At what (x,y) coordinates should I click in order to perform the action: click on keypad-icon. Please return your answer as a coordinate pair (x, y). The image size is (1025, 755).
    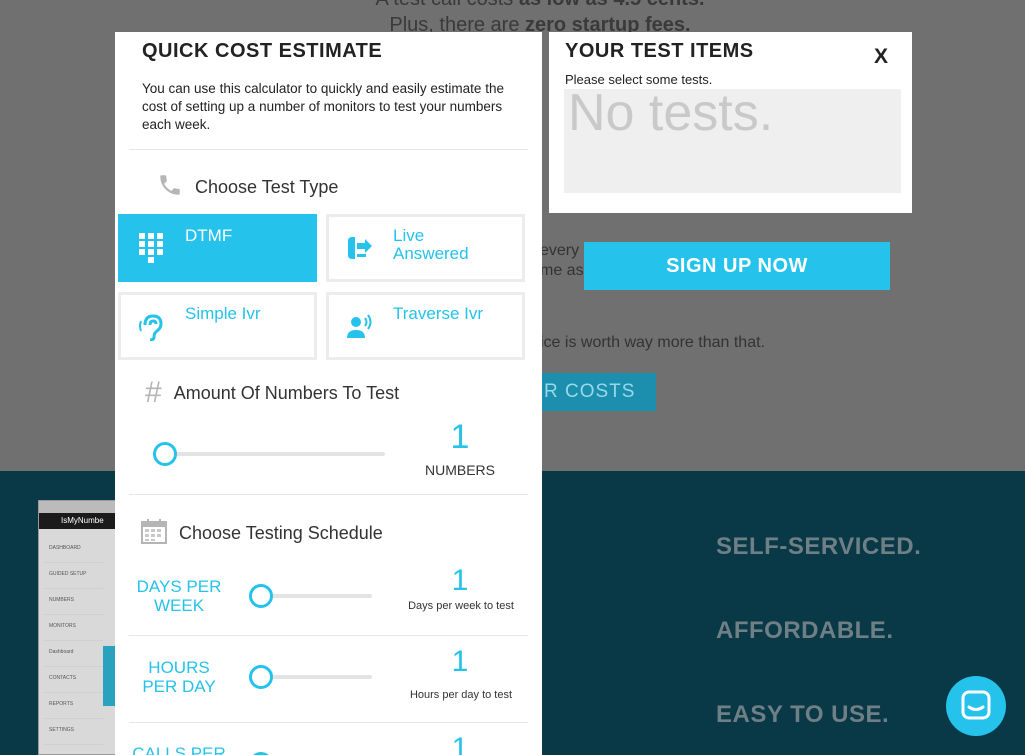
    Looking at the image, I should click on (151, 248).